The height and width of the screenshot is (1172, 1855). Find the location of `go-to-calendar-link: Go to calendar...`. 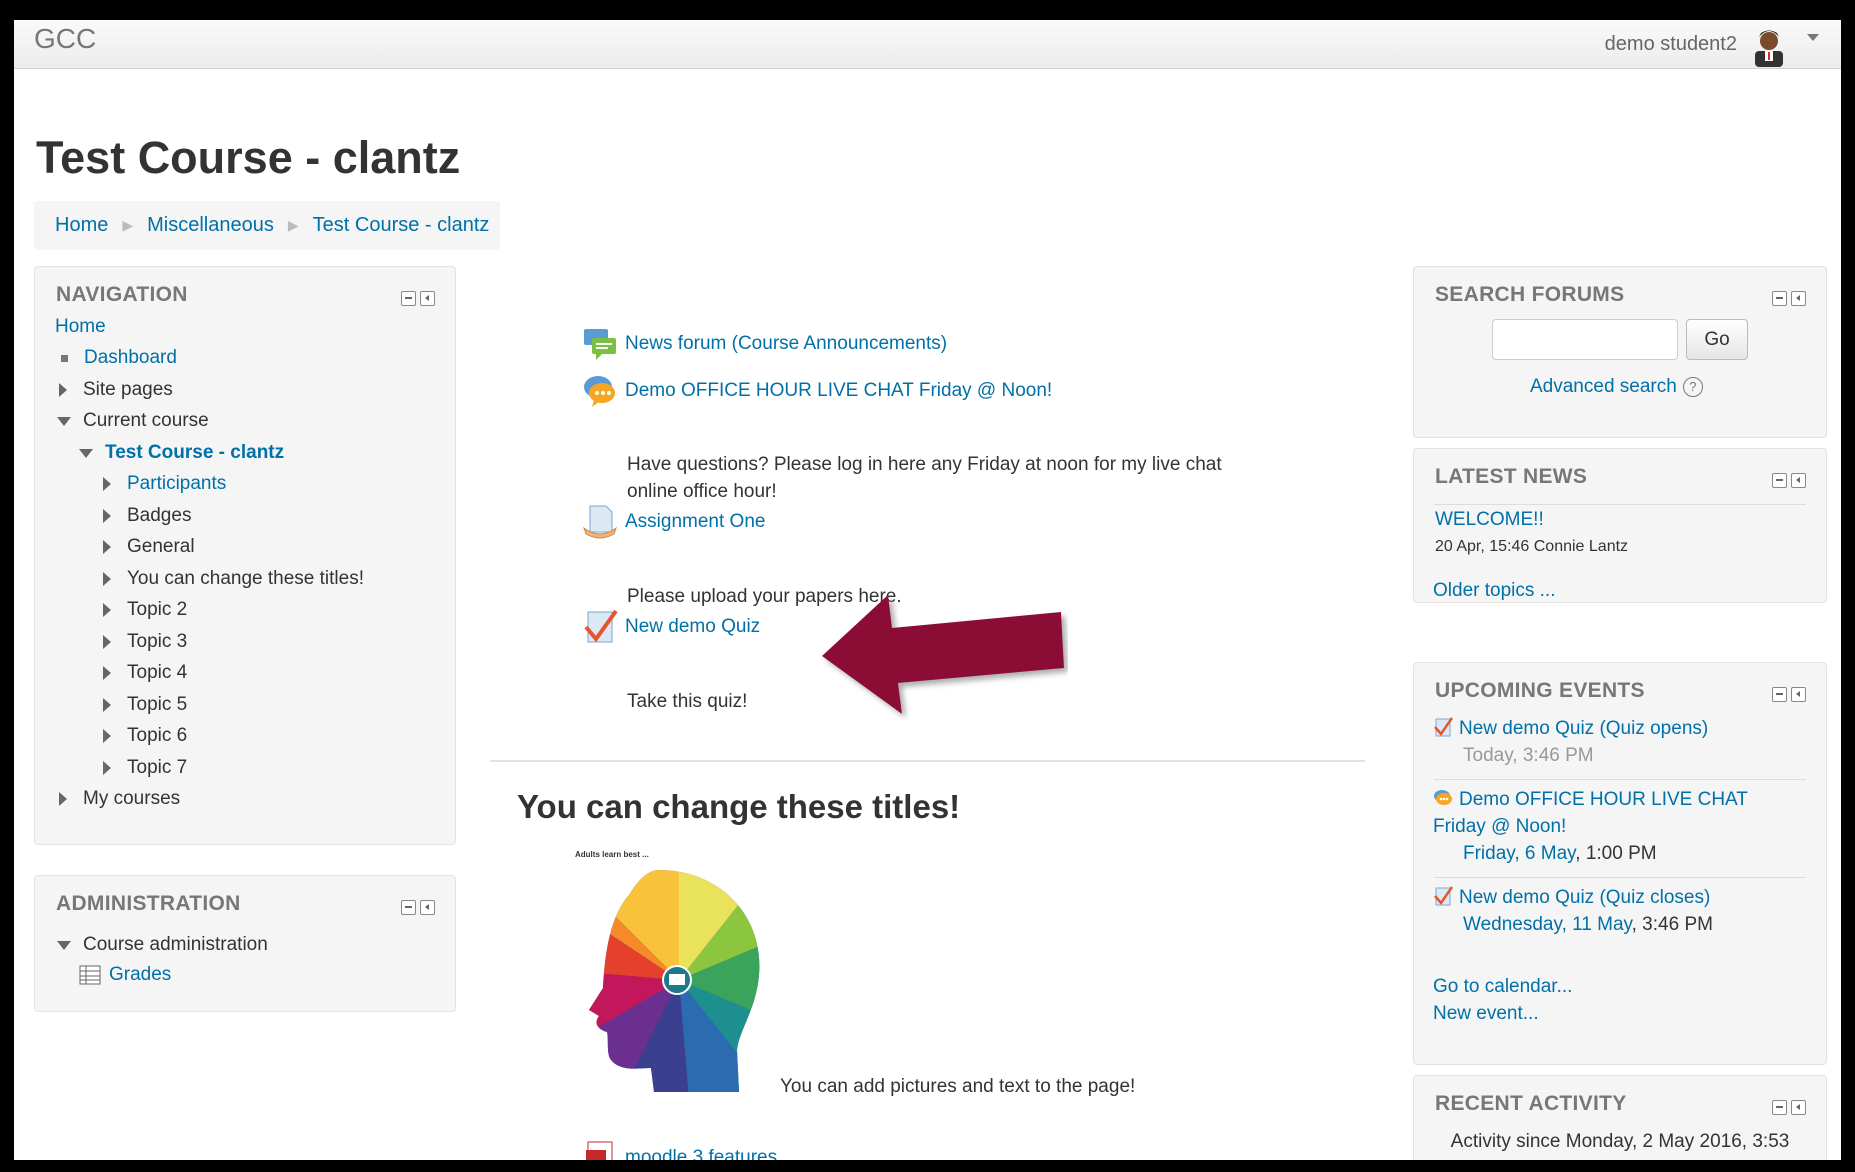

go-to-calendar-link: Go to calendar... is located at coordinates (1502, 987).